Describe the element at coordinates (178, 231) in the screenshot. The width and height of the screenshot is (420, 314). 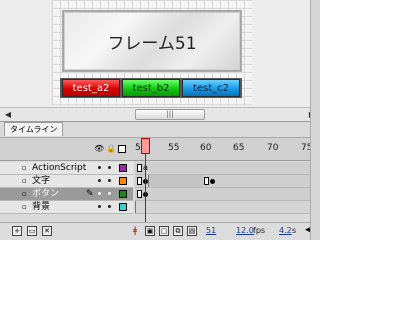
I see `edit-multiple-frames-icon: ⧉` at that location.